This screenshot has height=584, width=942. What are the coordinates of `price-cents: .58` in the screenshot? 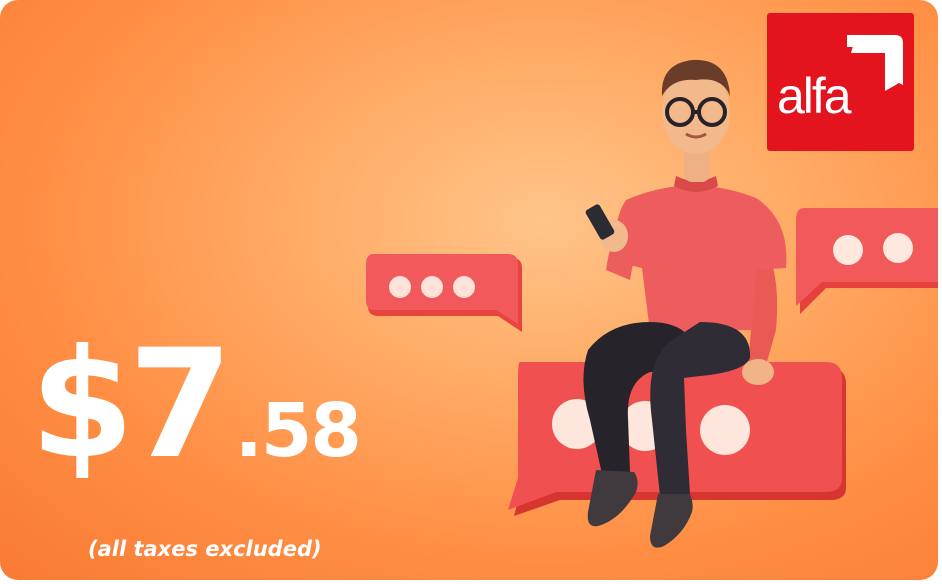 It's located at (298, 431).